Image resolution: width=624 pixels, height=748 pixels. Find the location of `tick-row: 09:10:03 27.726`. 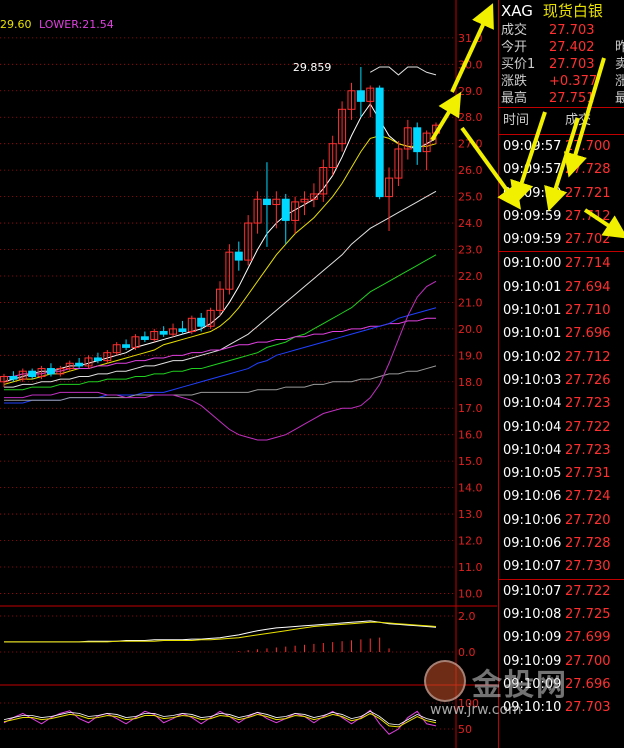

tick-row: 09:10:03 27.726 is located at coordinates (561, 380).